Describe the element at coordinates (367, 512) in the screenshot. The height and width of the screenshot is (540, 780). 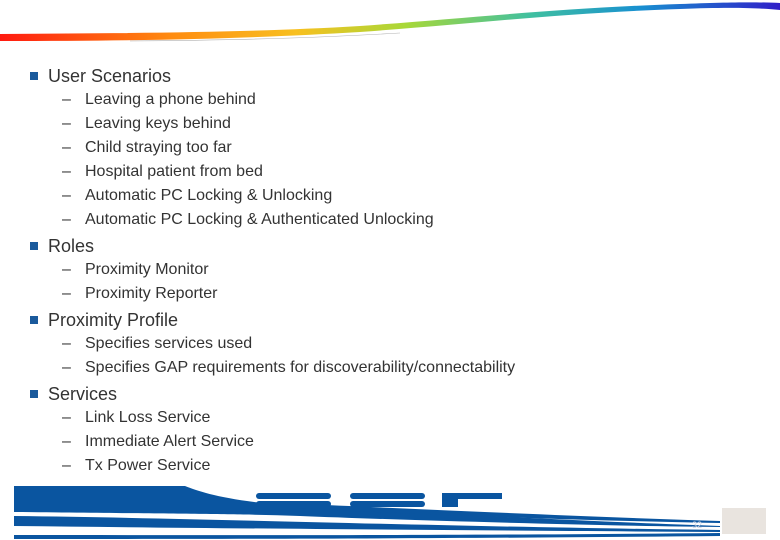
I see `footer-csr-banner` at that location.